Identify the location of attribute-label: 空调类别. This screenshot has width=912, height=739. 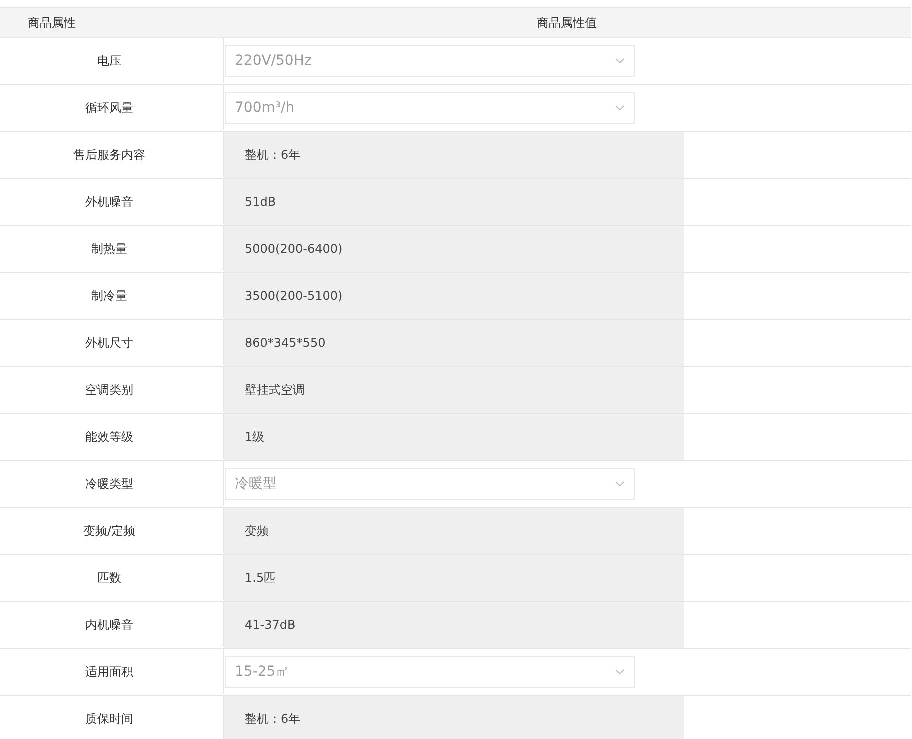
(109, 390).